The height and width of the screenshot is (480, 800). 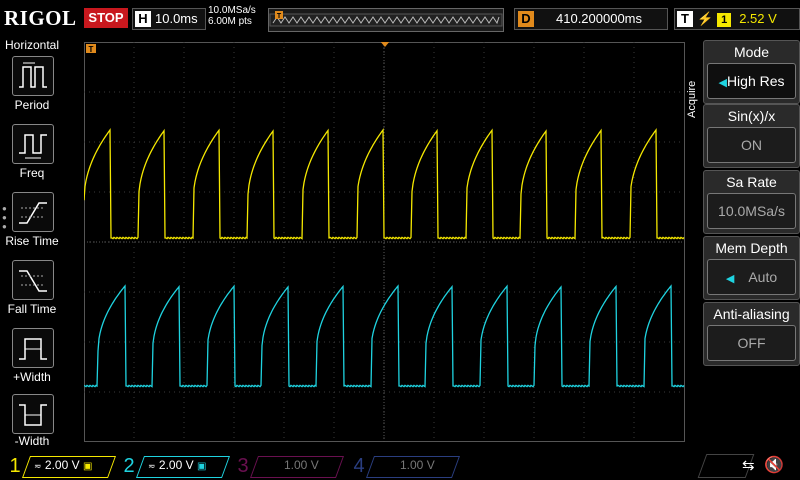 What do you see at coordinates (232, 10) in the screenshot?
I see `sample-rate-text: 10.0MSa/s` at bounding box center [232, 10].